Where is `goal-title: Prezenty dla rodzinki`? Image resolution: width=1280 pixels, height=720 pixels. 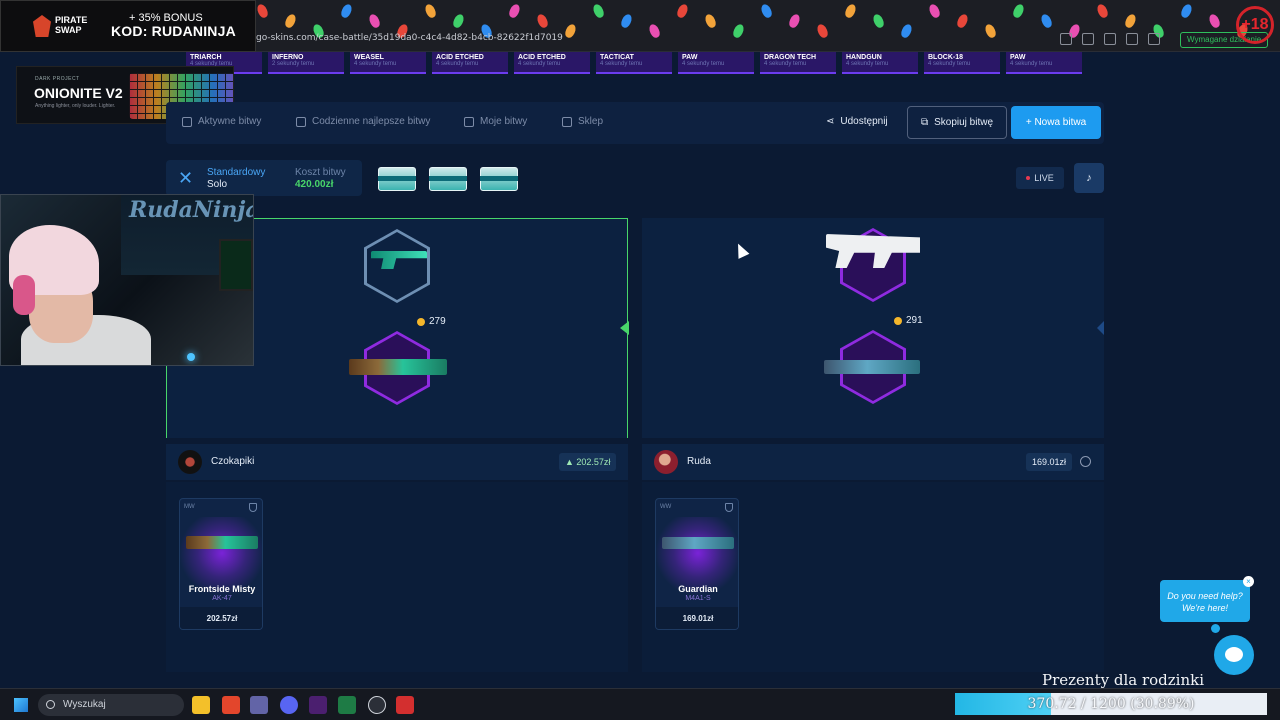
goal-title: Prezenty dla rodzinki is located at coordinates (1123, 680).